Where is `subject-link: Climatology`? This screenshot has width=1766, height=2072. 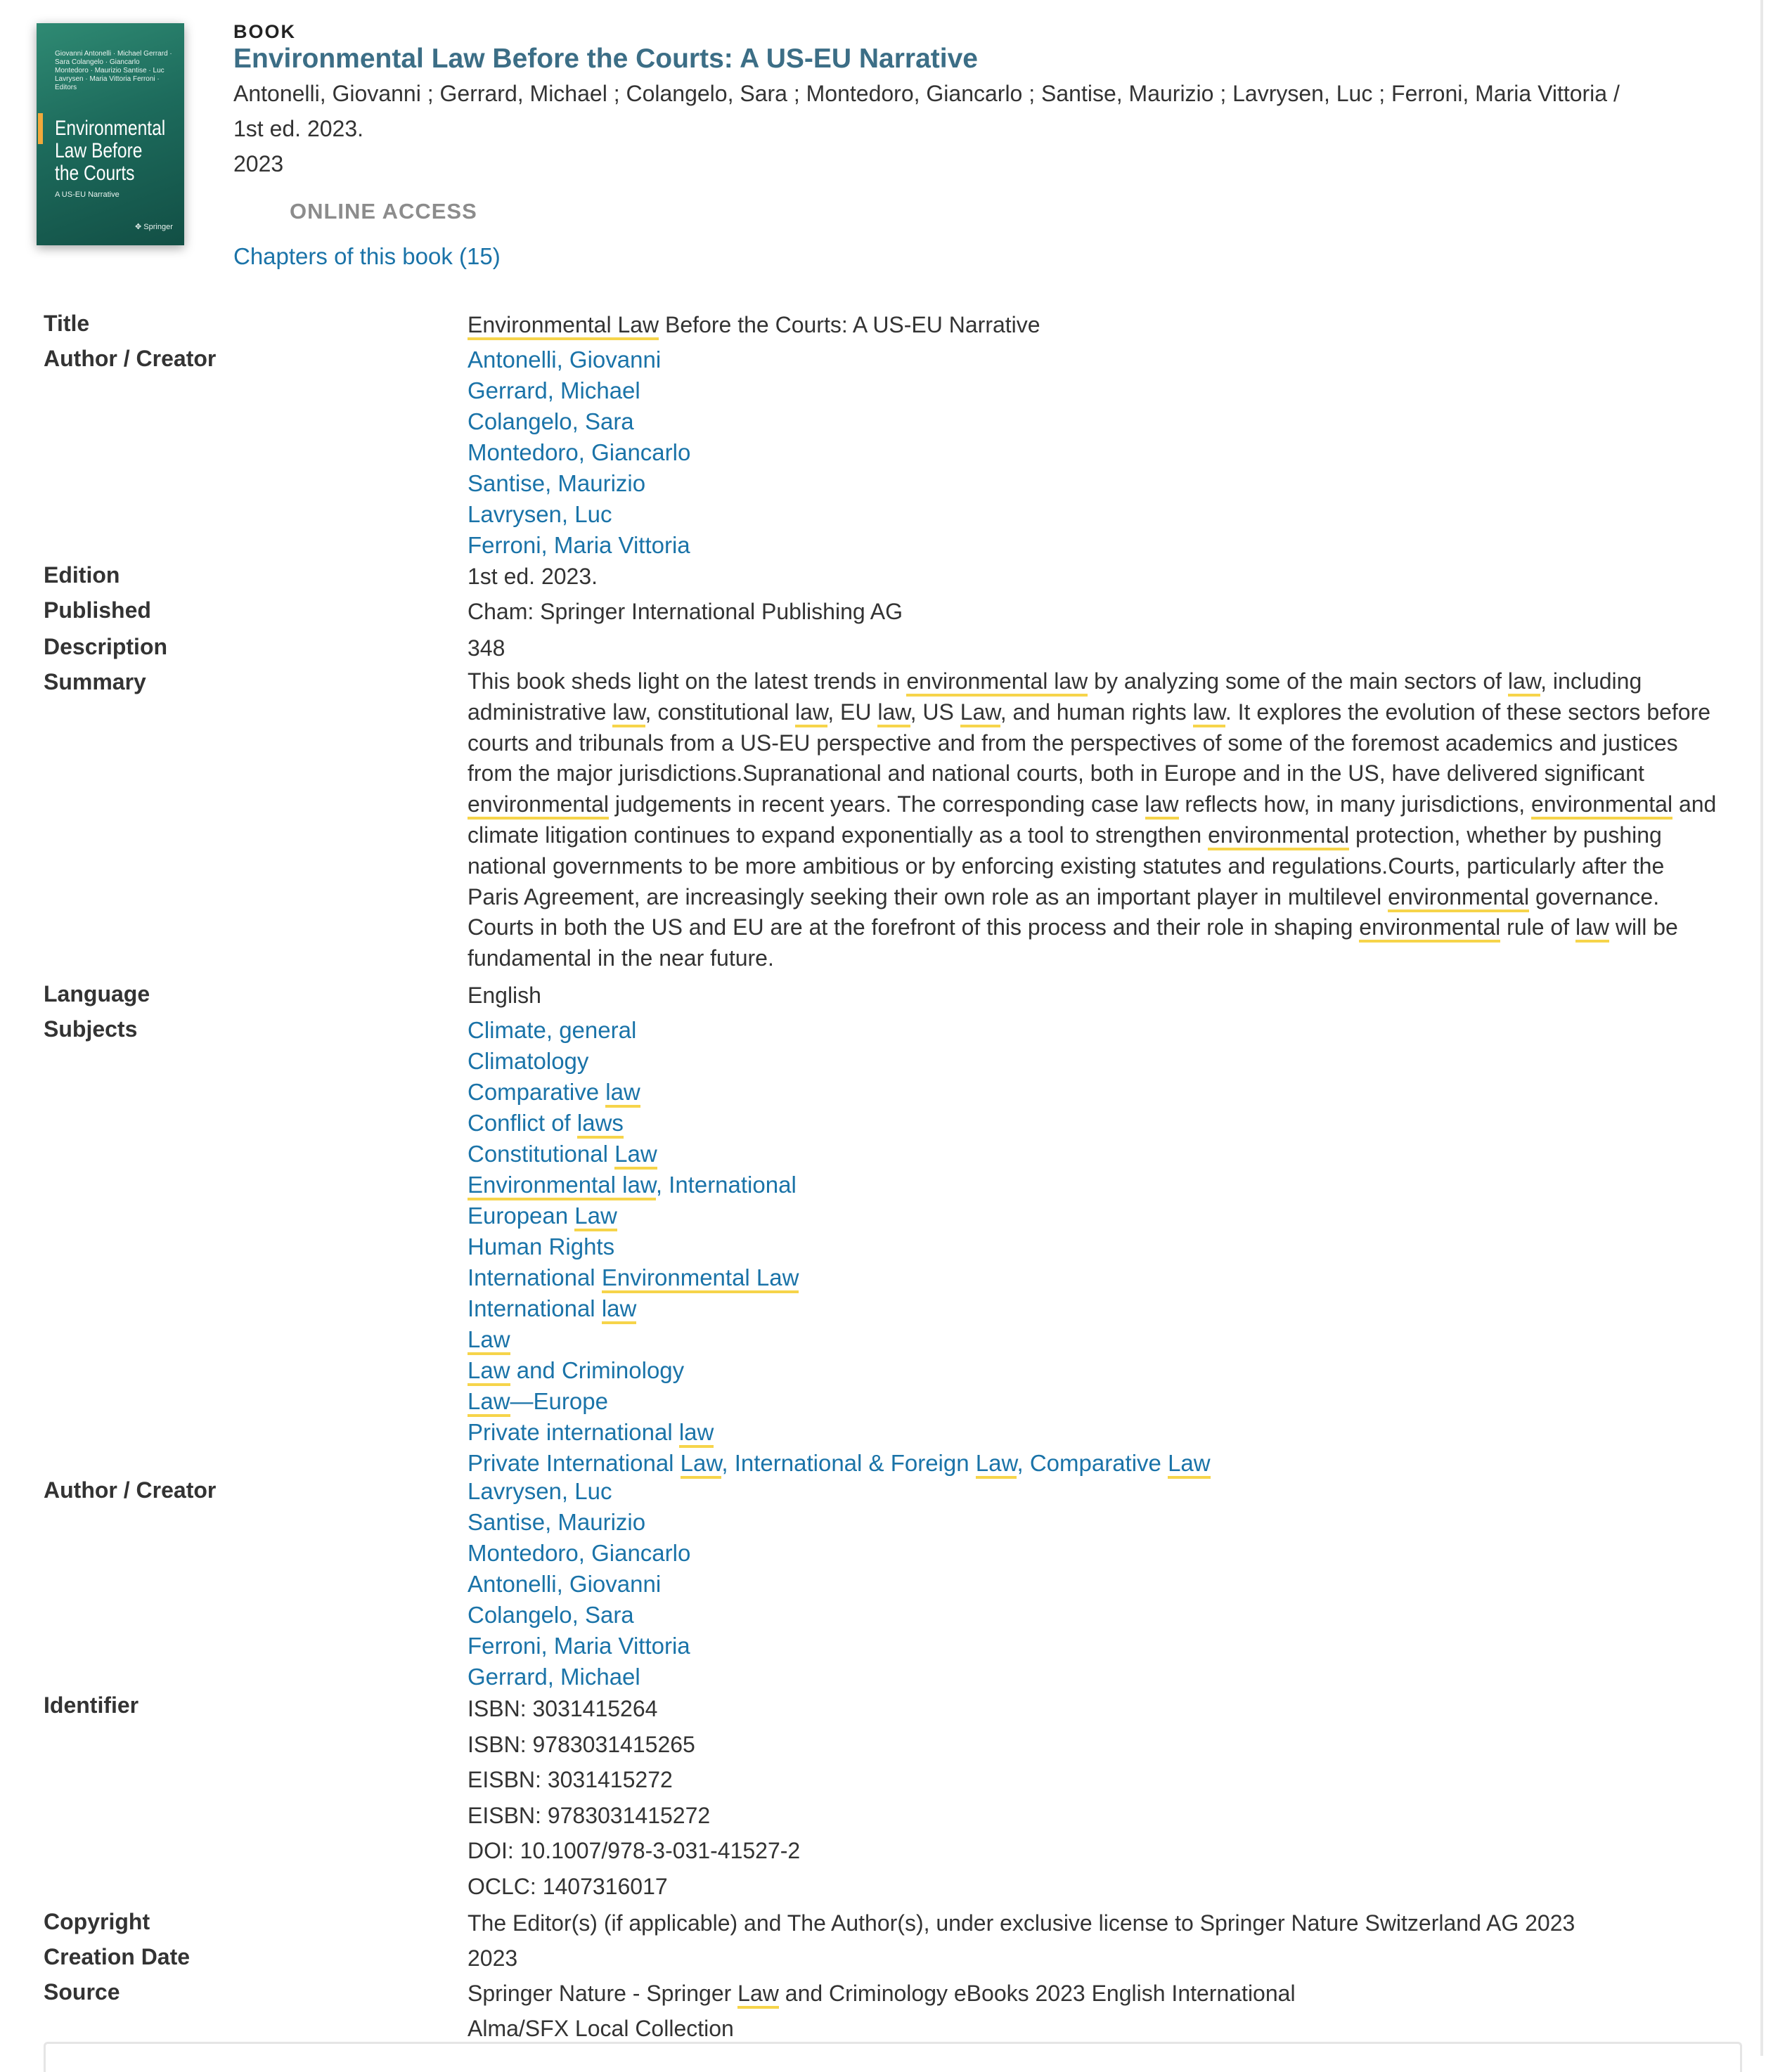
subject-link: Climatology is located at coordinates (839, 1061).